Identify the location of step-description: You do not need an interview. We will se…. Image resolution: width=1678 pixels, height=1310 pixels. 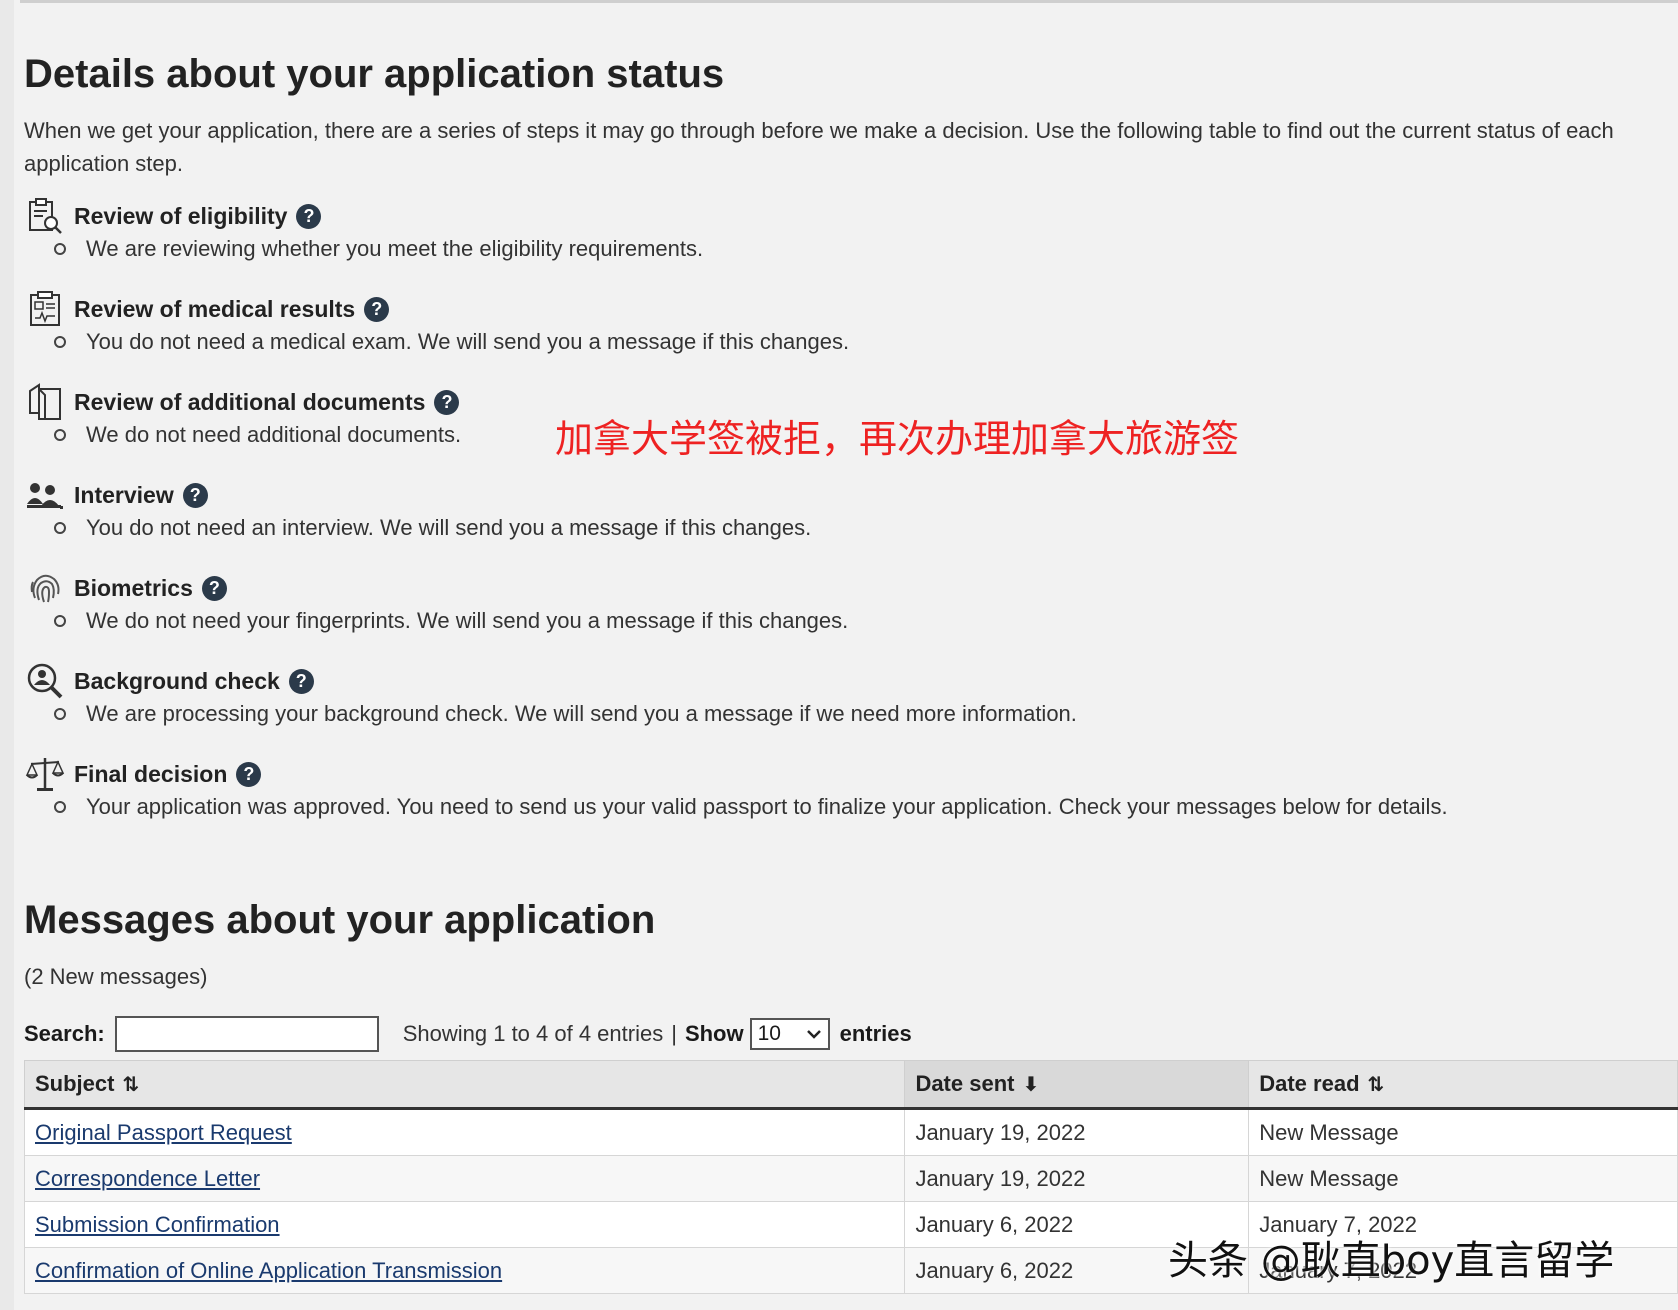
(449, 527).